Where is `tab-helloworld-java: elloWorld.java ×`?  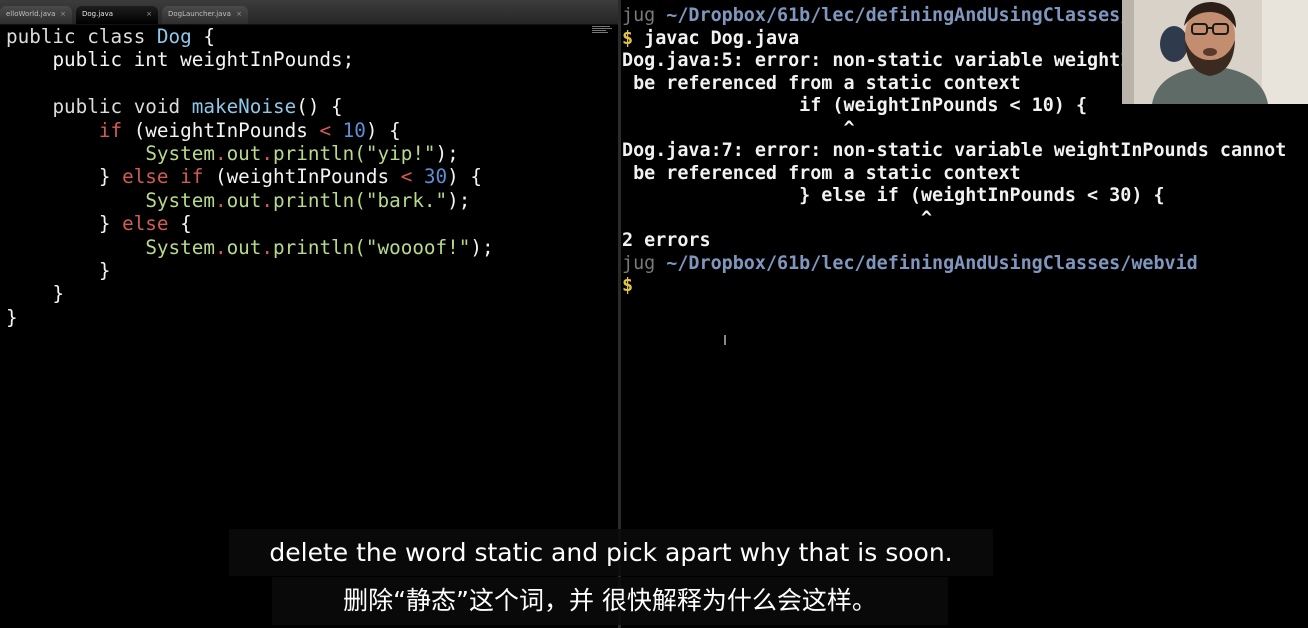 tab-helloworld-java: elloWorld.java × is located at coordinates (36, 15).